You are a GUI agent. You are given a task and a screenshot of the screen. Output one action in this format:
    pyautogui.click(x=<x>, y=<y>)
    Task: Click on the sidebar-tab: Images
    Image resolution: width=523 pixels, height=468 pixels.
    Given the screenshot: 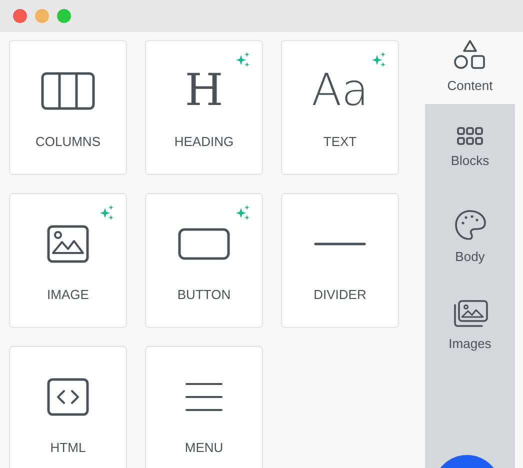 What is the action you would take?
    pyautogui.click(x=470, y=326)
    